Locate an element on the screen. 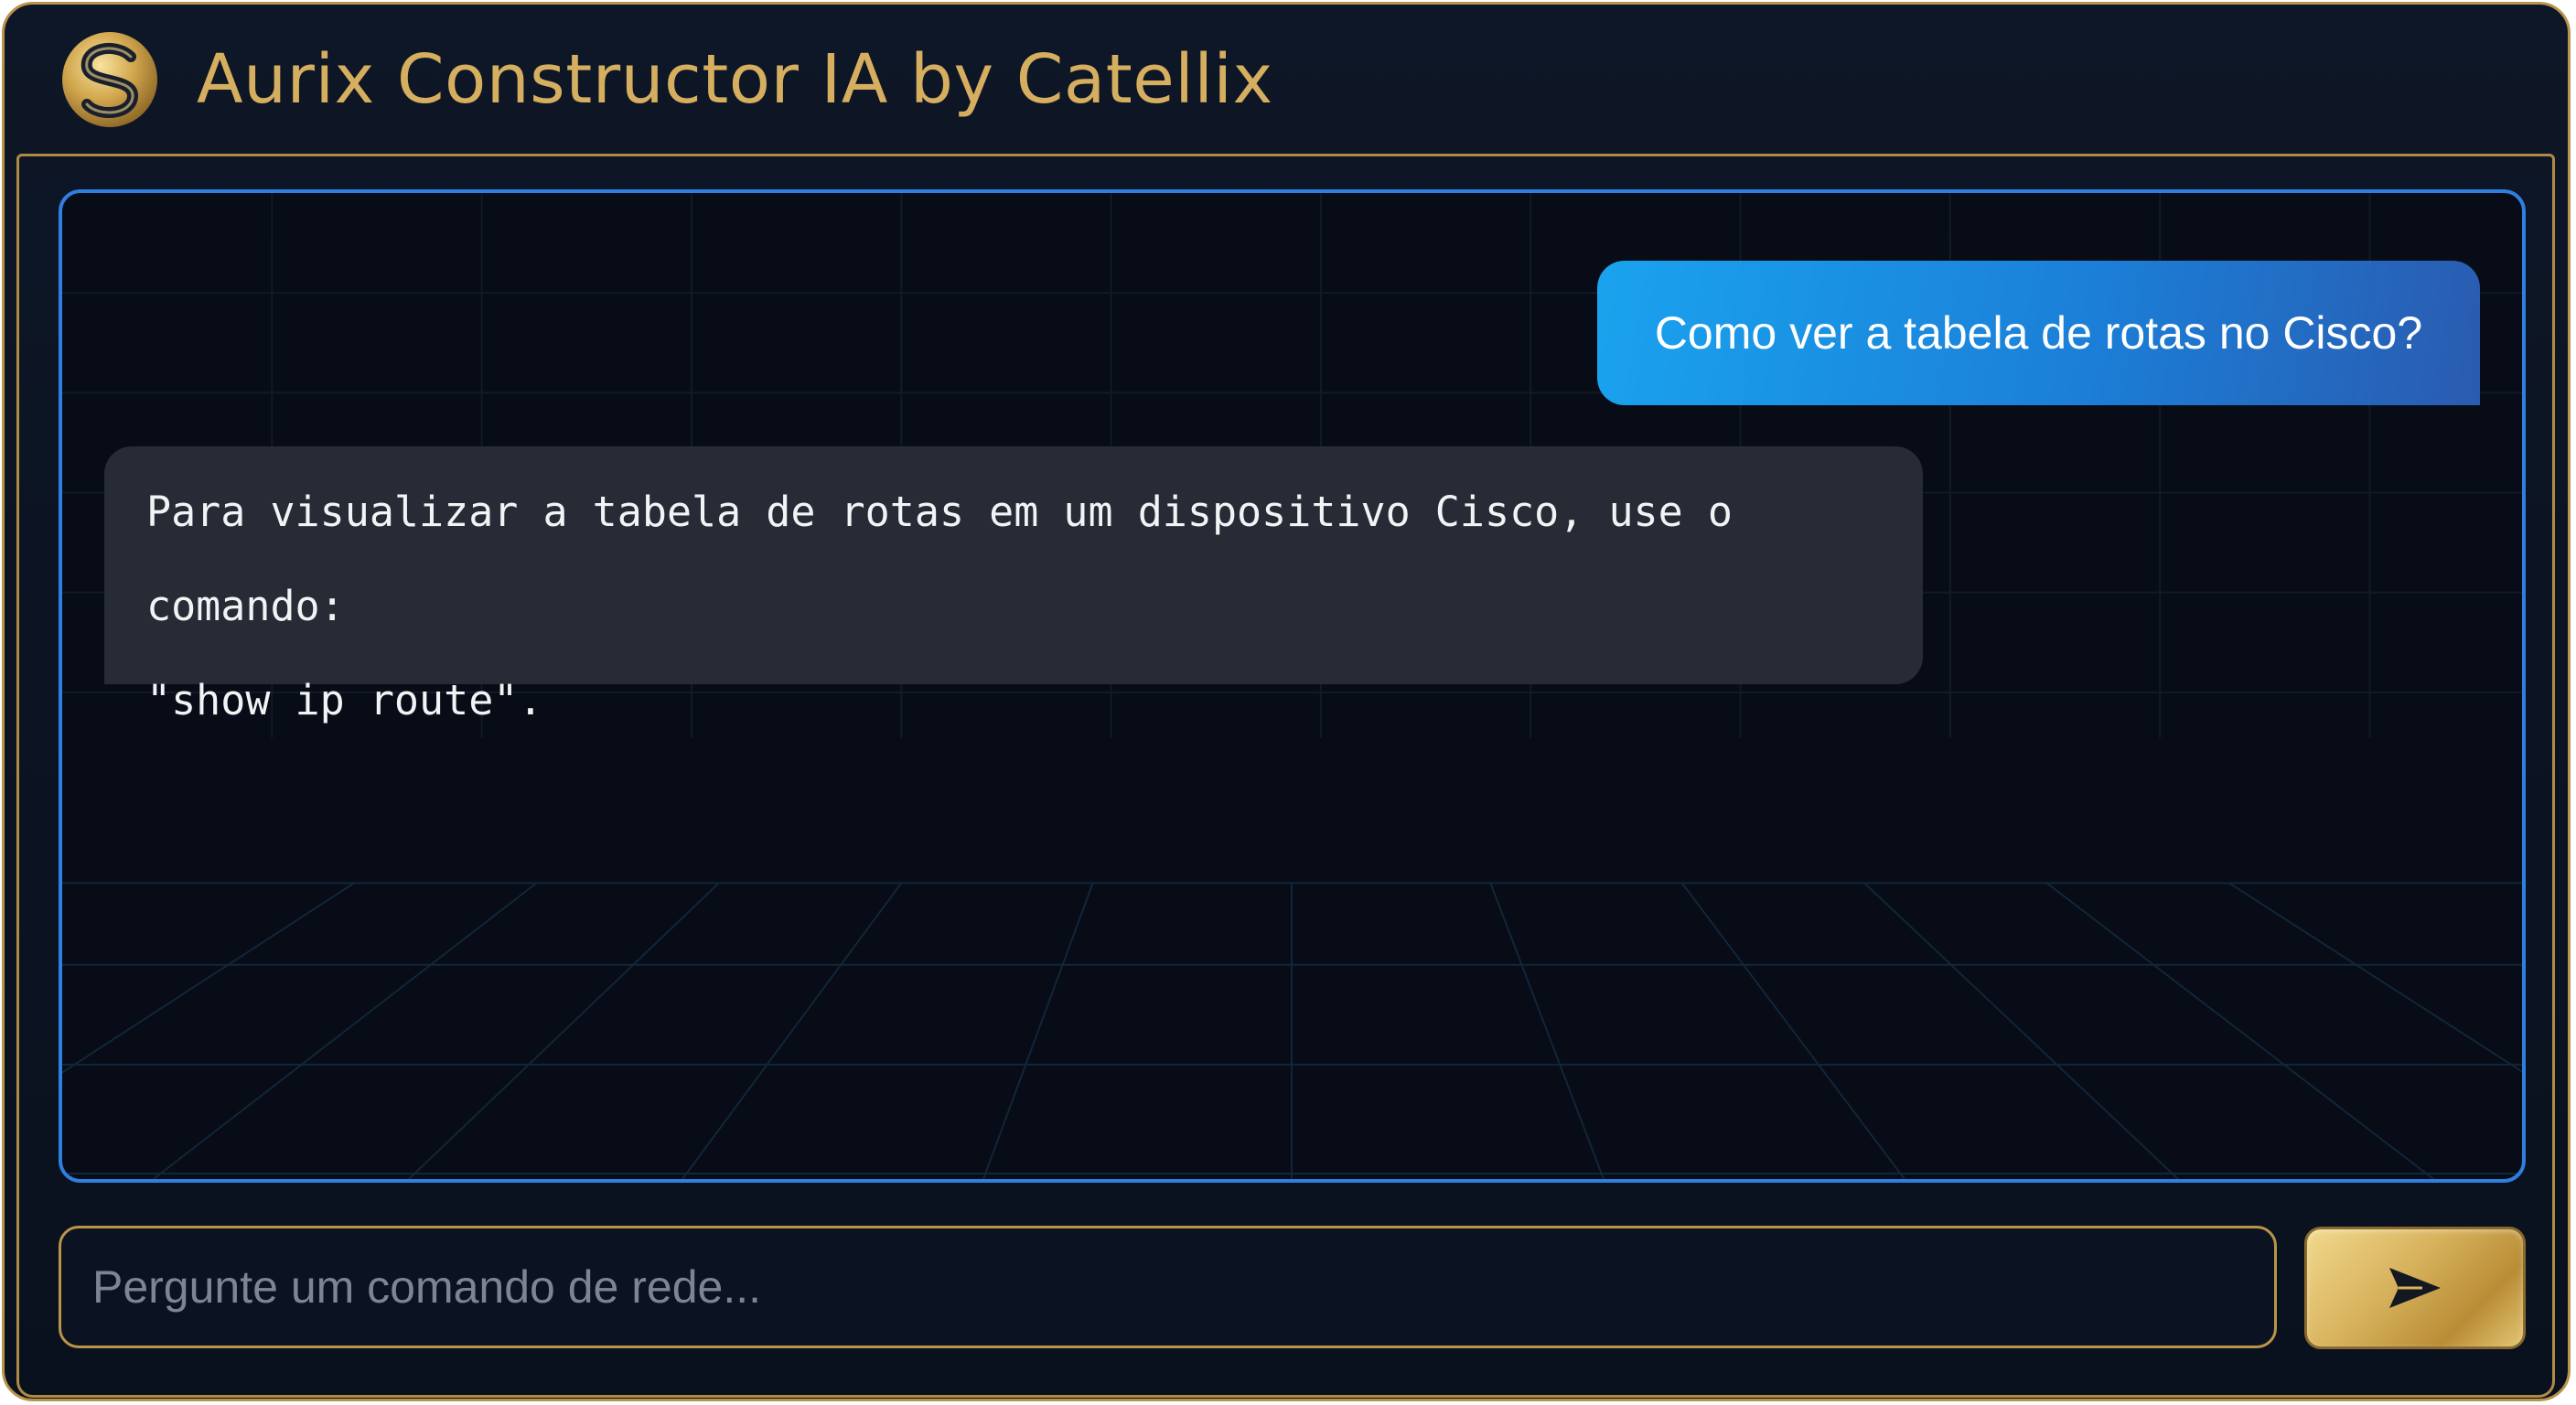 This screenshot has height=1405, width=2576. user-message-text: Como ver a tabela de rotas no Cisco? is located at coordinates (2038, 333).